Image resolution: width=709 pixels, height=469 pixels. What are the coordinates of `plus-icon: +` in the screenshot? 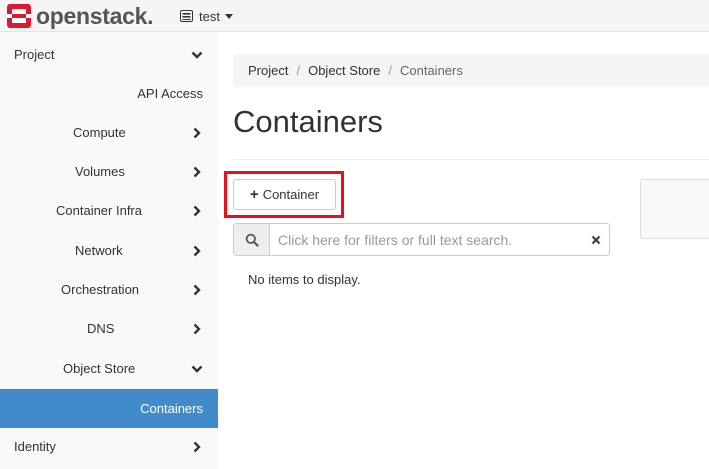 It's located at (254, 194).